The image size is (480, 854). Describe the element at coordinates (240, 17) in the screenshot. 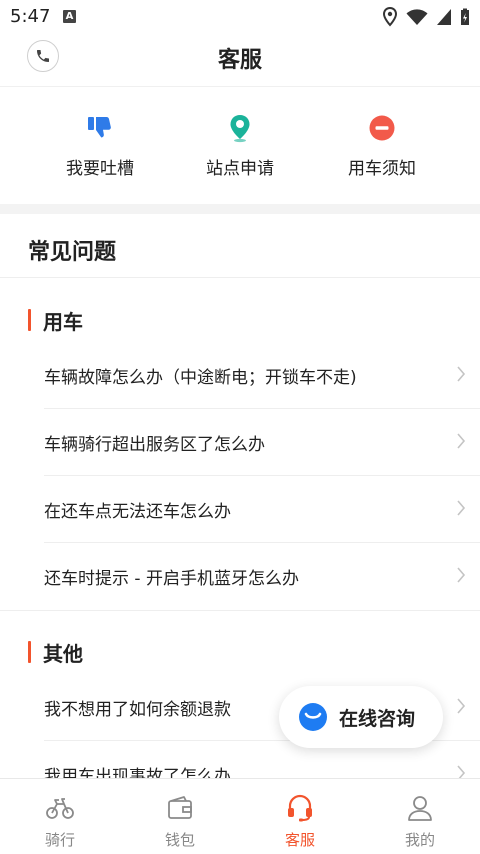

I see `status-bar: 5:47 A` at that location.